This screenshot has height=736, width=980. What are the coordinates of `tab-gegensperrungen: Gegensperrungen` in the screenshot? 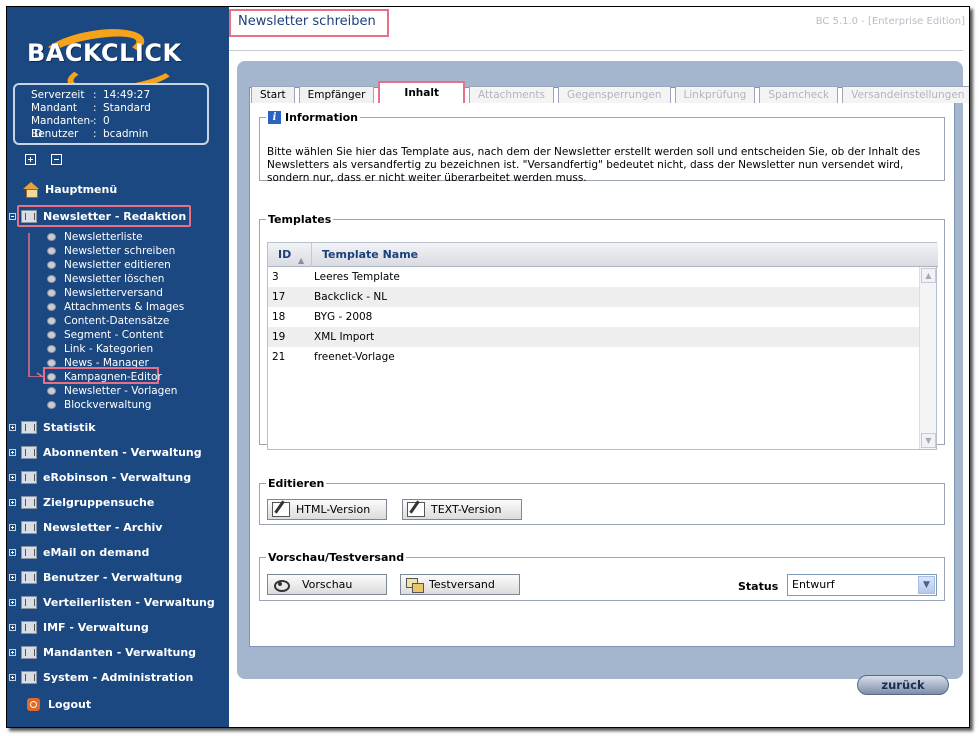 It's located at (614, 94).